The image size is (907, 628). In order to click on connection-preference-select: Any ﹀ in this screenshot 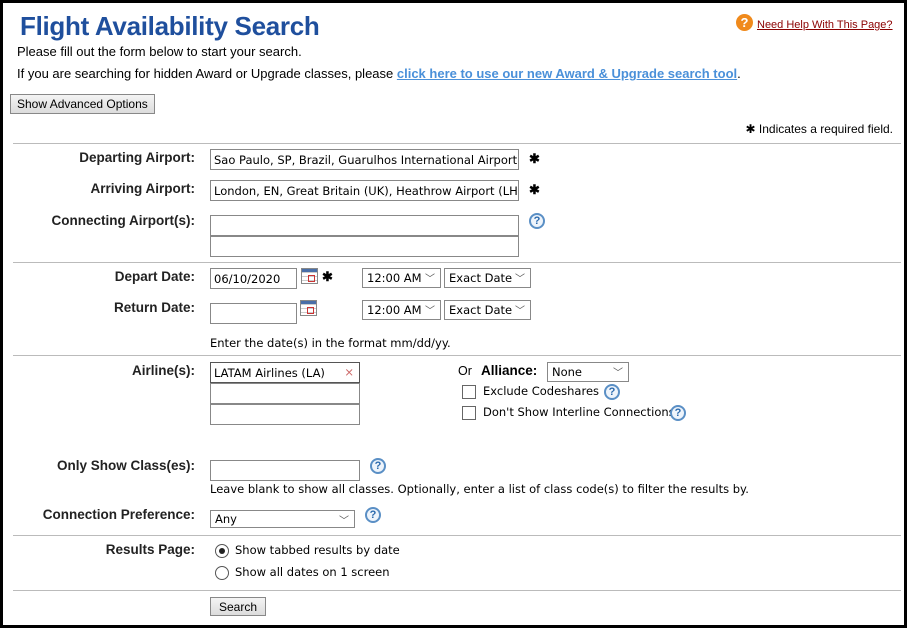, I will do `click(282, 519)`.